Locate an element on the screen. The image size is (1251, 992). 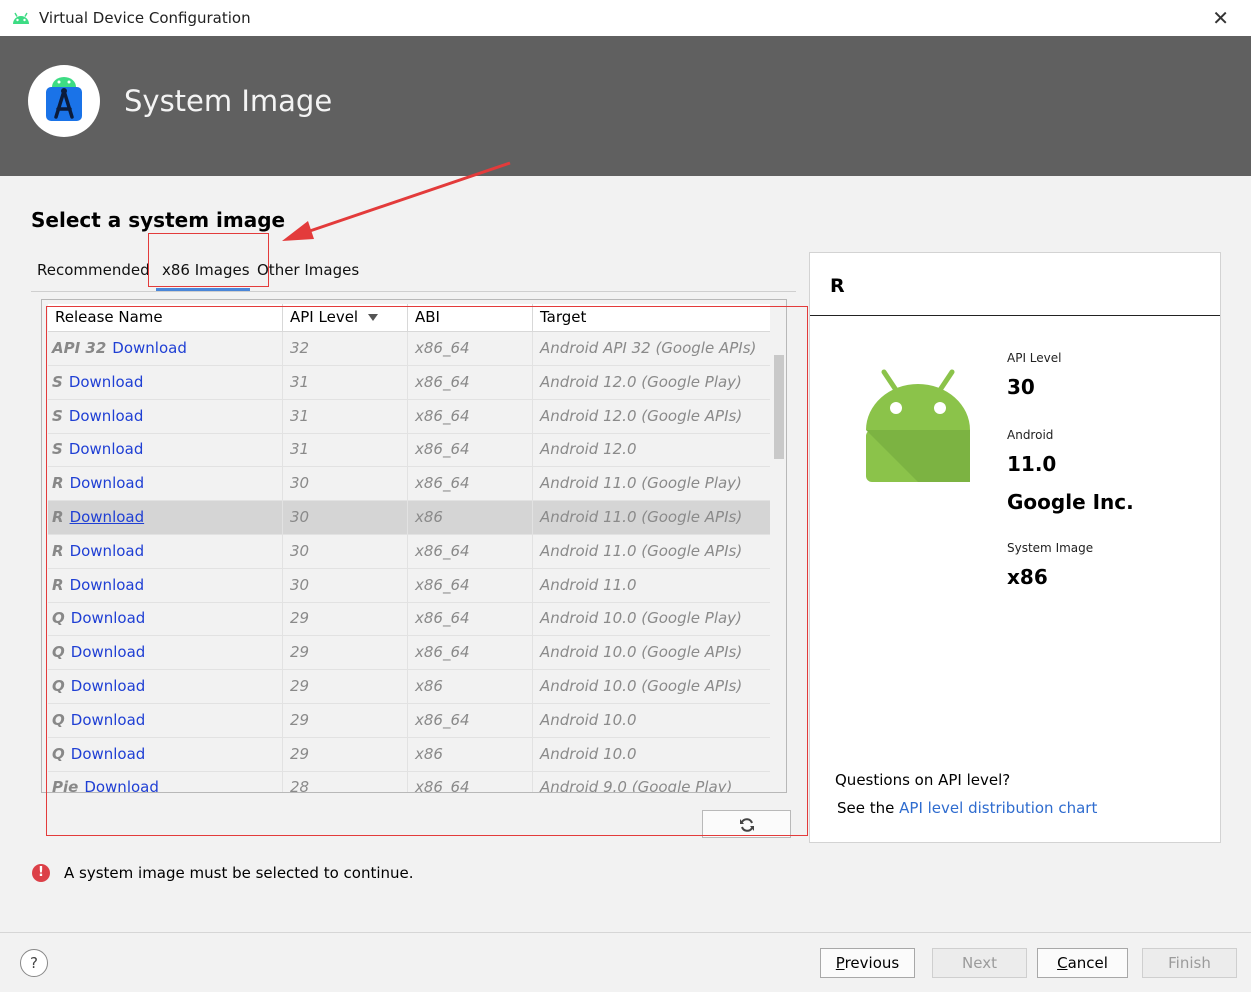
target-cell: Android 10.0 is located at coordinates (588, 719).